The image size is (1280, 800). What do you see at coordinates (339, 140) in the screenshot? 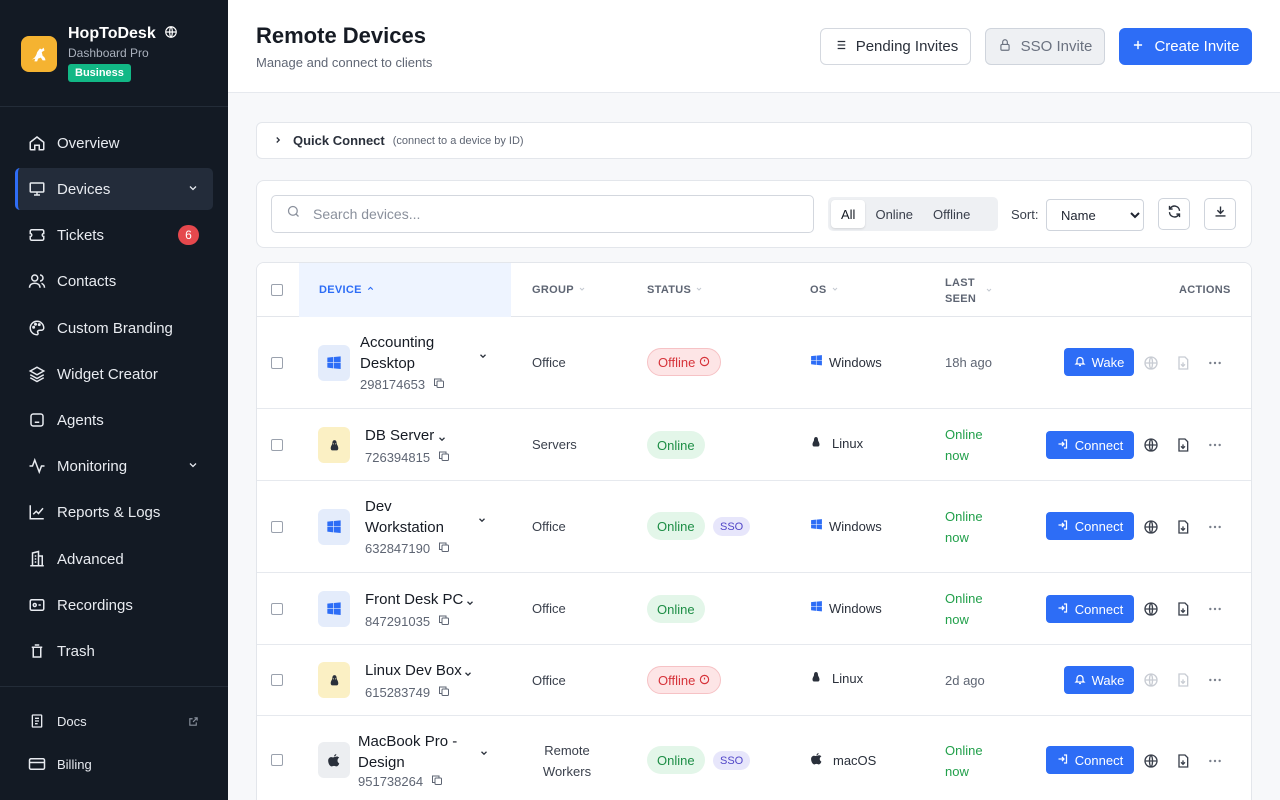
I see `quick-connect-title: Quick Connect` at bounding box center [339, 140].